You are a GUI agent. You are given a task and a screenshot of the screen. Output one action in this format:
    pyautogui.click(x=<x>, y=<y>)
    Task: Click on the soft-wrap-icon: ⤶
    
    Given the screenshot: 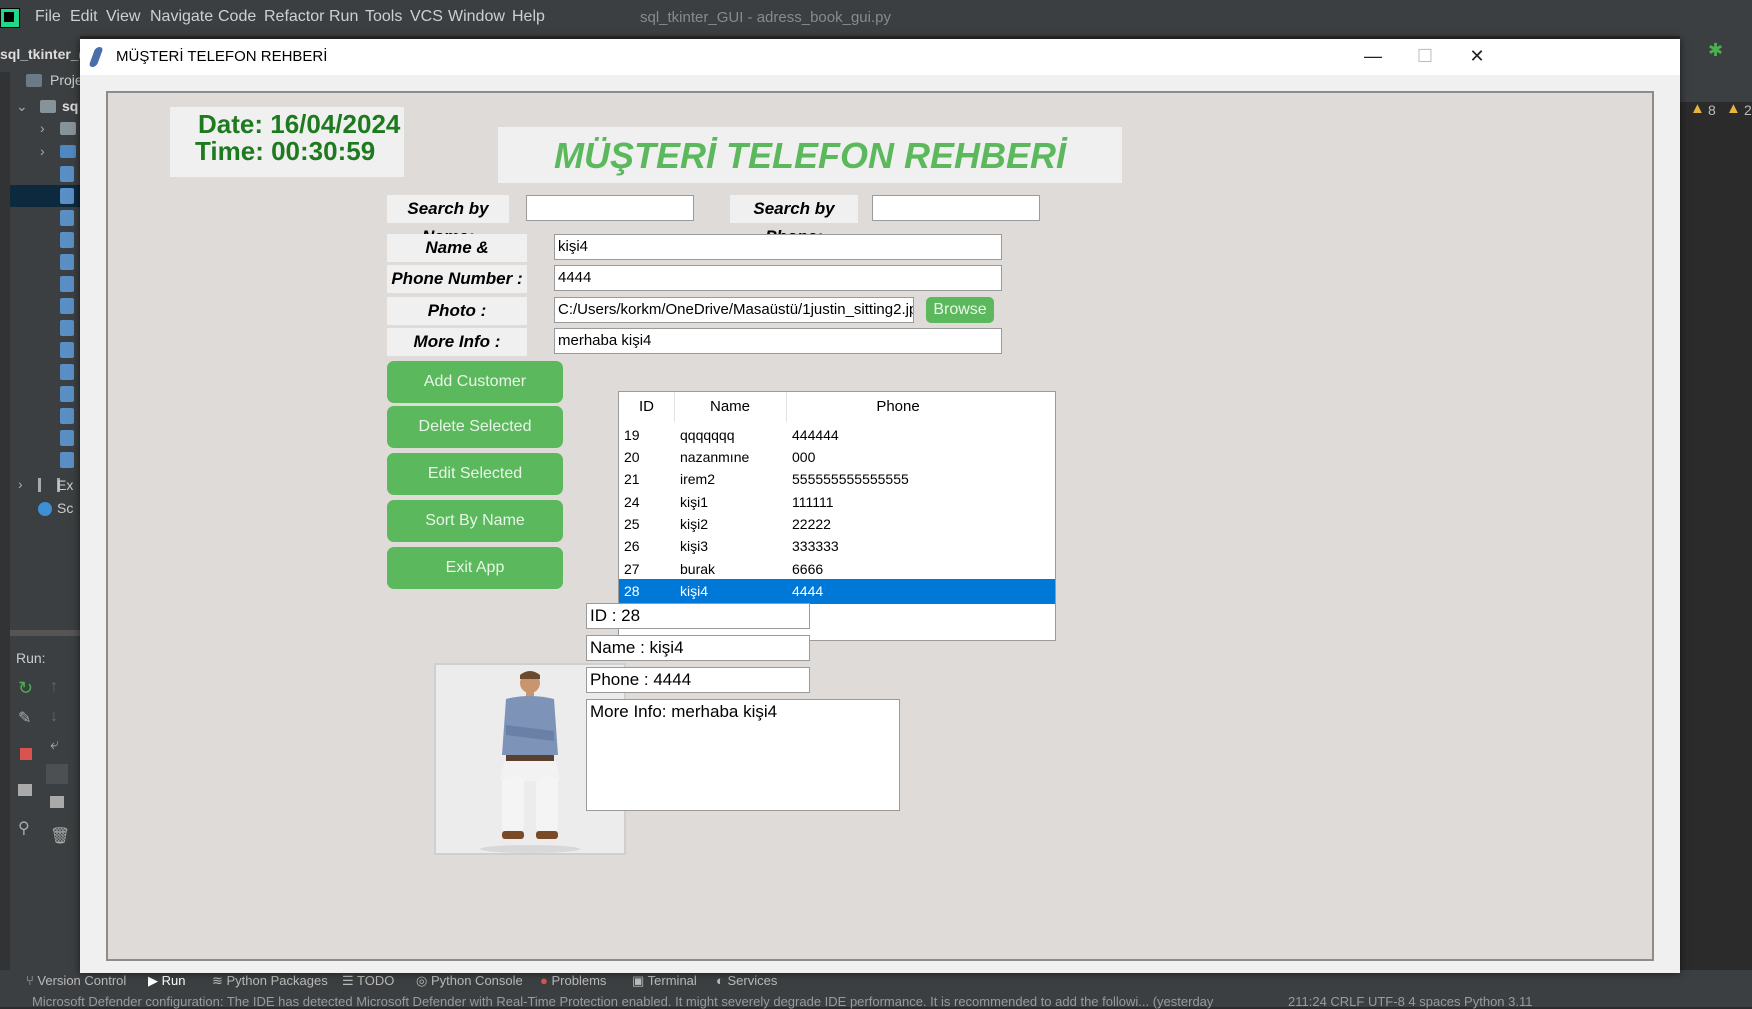 What is the action you would take?
    pyautogui.click(x=54, y=745)
    